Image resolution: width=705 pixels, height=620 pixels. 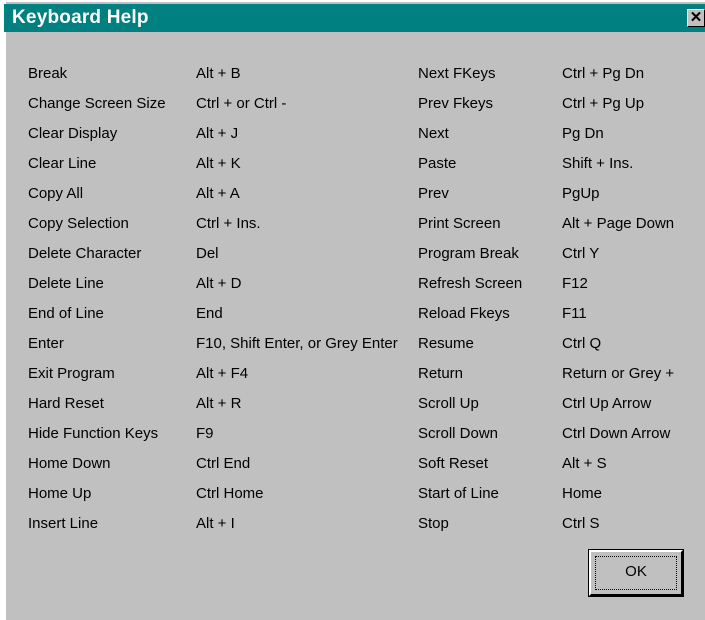 I want to click on shortcut-command-left: Clear Line, so click(x=62, y=163).